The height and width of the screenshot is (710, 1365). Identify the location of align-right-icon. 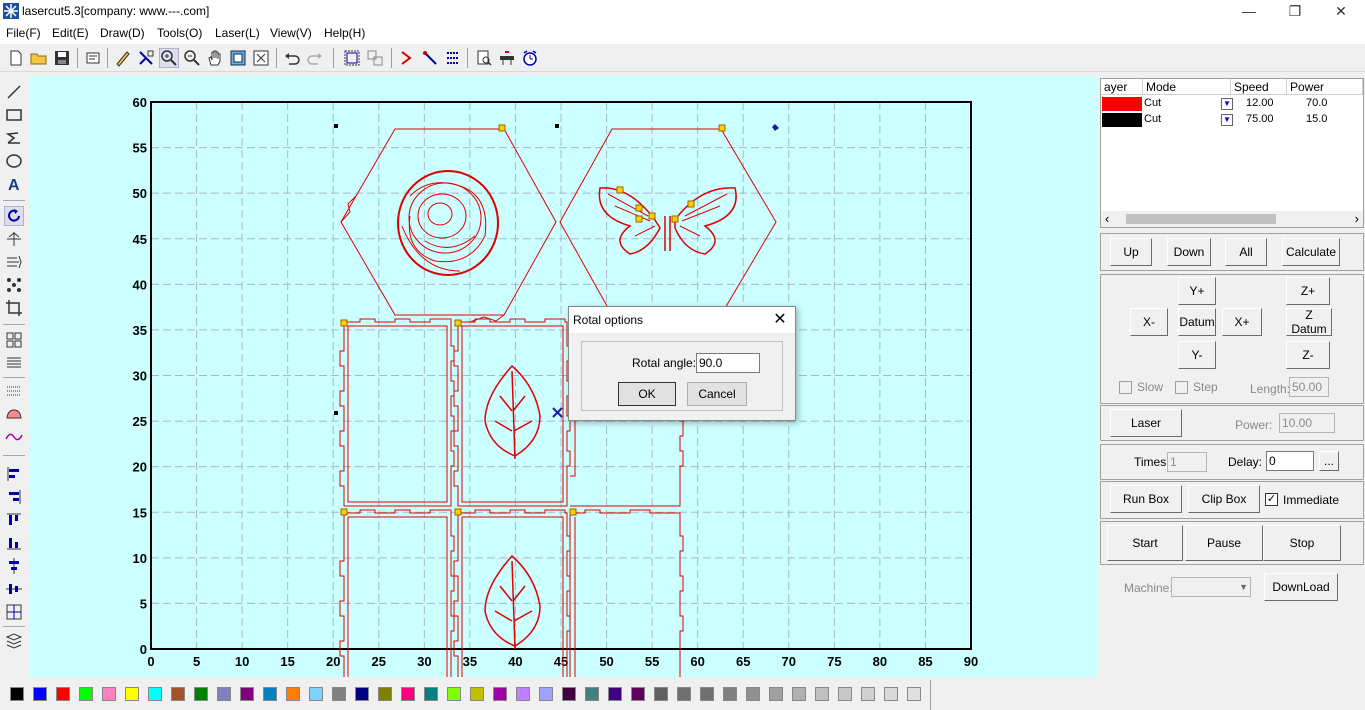
(14, 497).